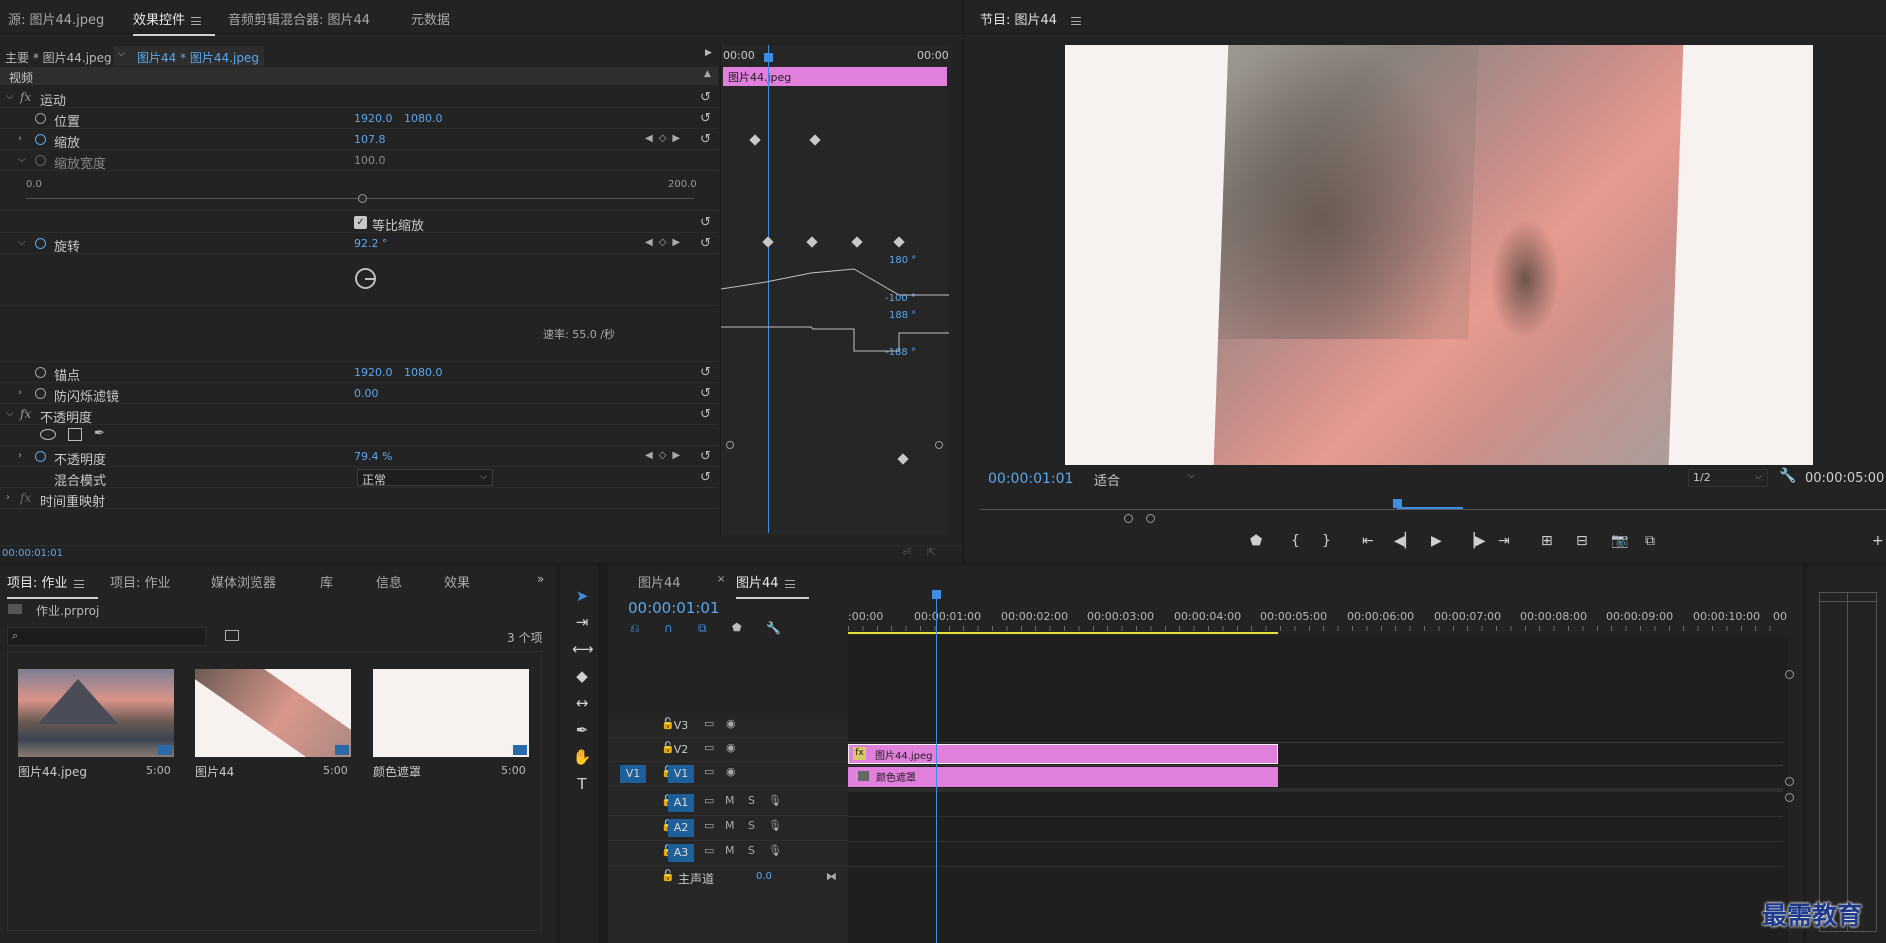  What do you see at coordinates (32, 553) in the screenshot?
I see `effect-timecode: 00:00:01:01` at bounding box center [32, 553].